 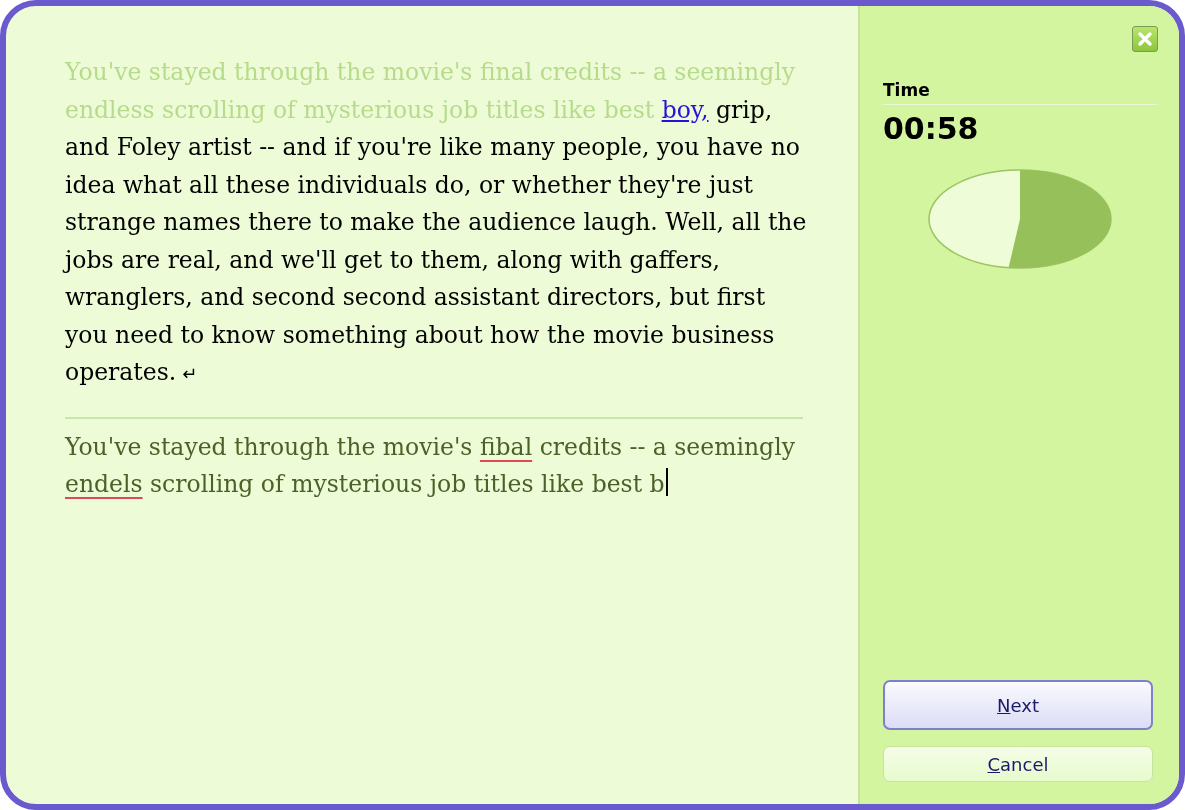 I want to click on cancel-button: Cancel, so click(x=1018, y=764).